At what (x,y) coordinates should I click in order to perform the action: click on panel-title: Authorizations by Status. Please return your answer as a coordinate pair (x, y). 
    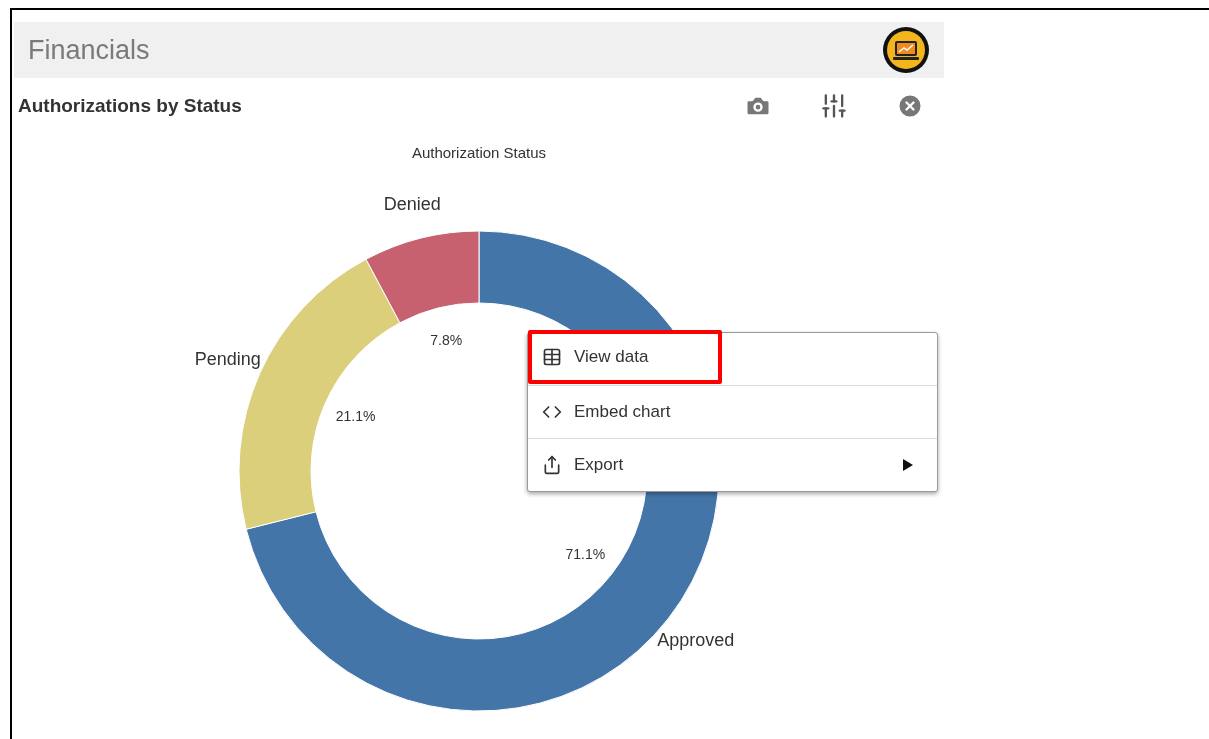
    Looking at the image, I should click on (130, 105).